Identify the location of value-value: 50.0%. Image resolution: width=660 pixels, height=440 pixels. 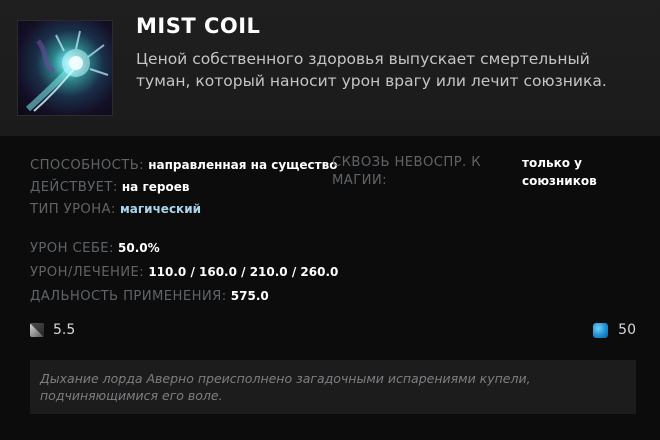
(139, 248).